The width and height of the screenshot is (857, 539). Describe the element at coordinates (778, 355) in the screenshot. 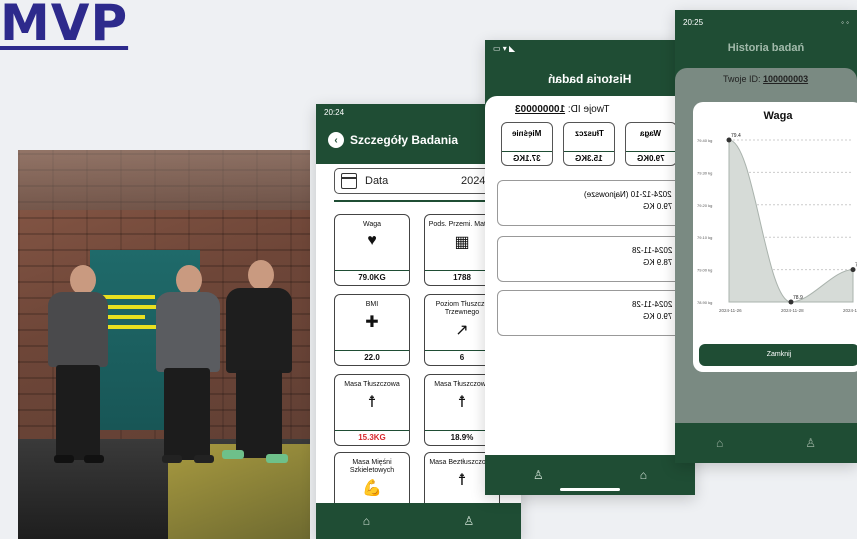

I see `close-button: Zamknij` at that location.